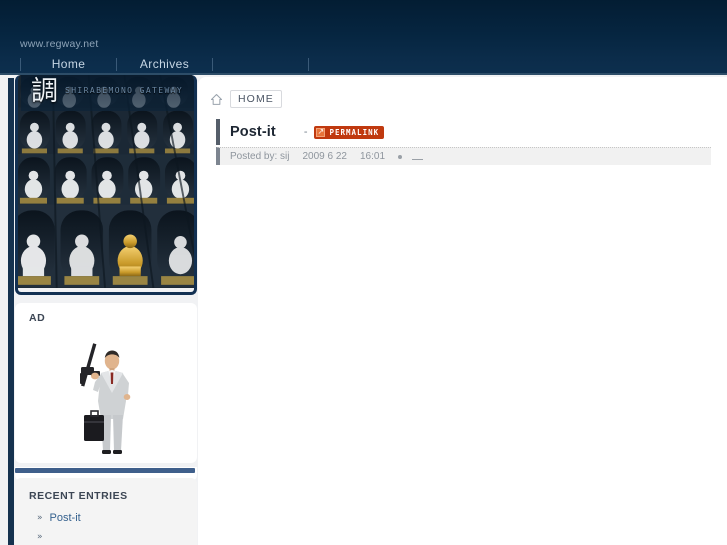 Image resolution: width=727 pixels, height=545 pixels. I want to click on list-item: » Post-it, so click(106, 518).